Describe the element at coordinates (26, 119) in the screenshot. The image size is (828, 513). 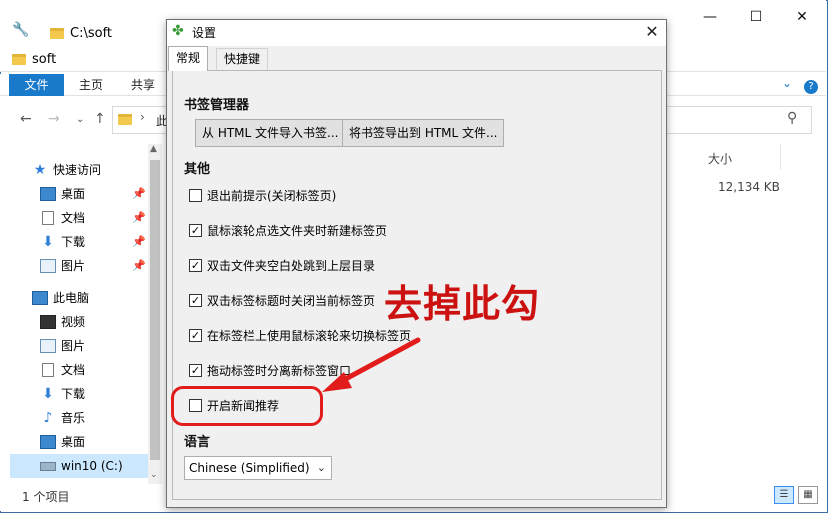
I see `back-icon: ←` at that location.